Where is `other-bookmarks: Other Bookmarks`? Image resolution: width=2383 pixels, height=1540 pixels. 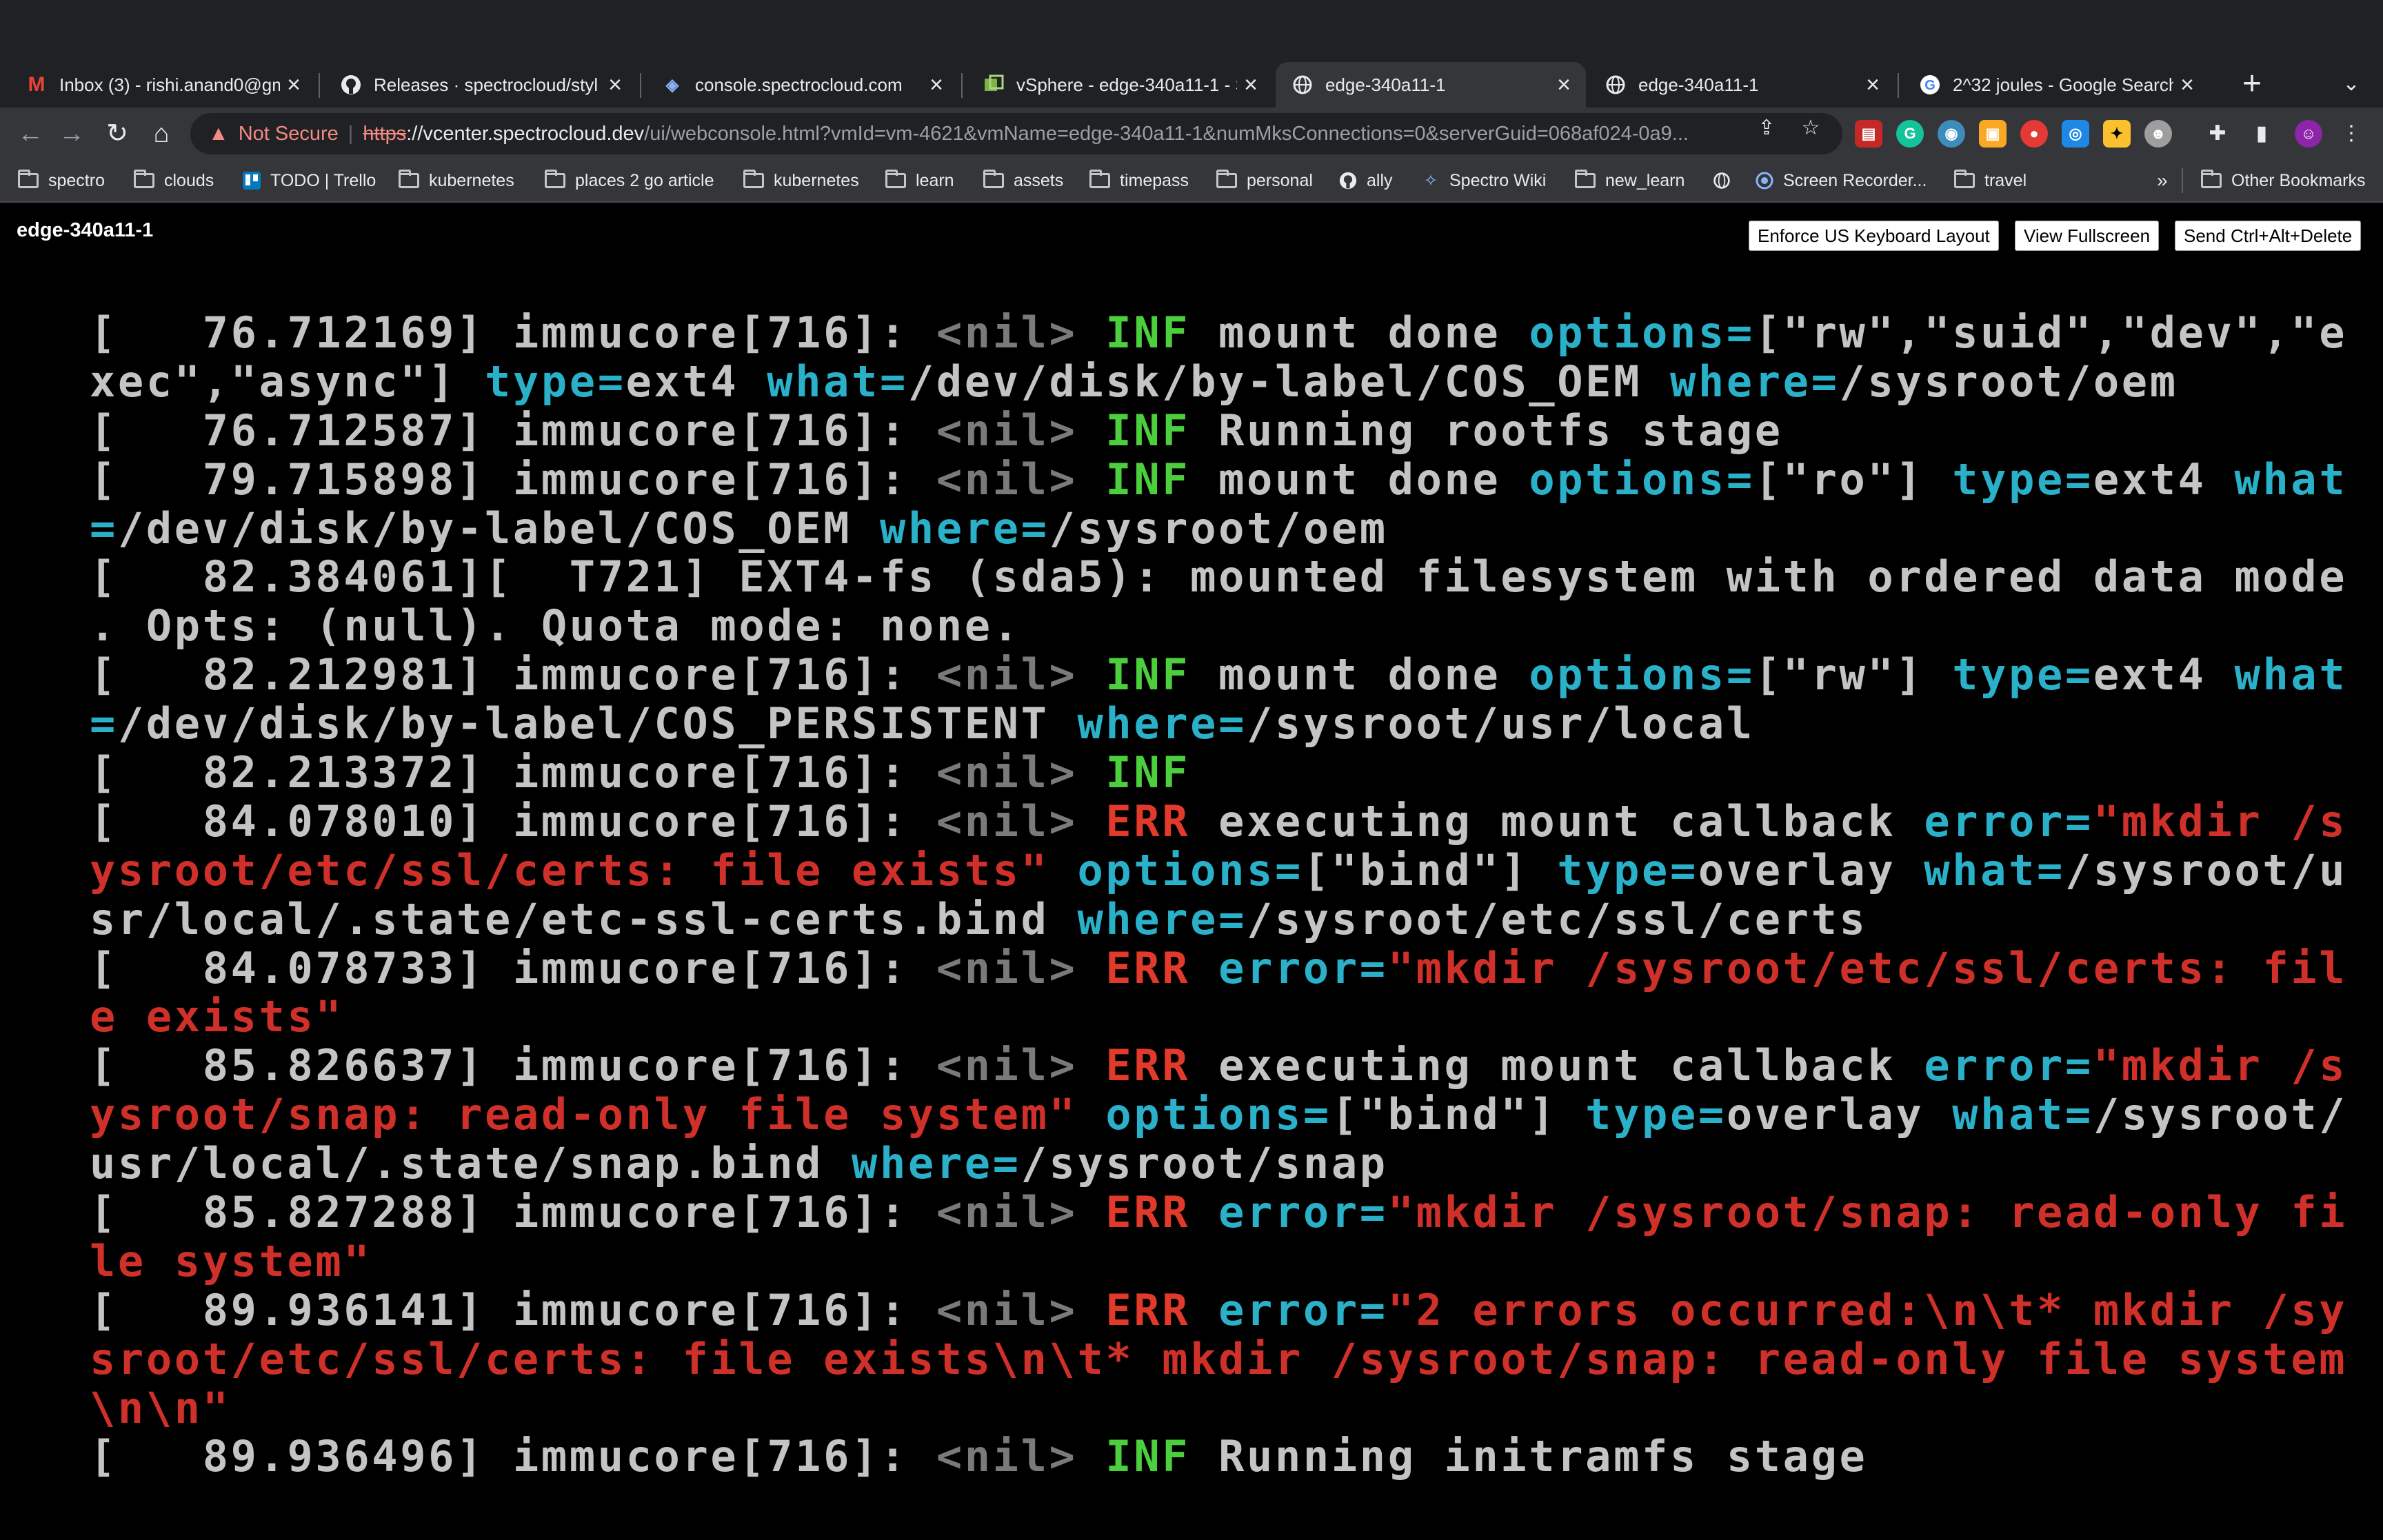 other-bookmarks: Other Bookmarks is located at coordinates (2283, 181).